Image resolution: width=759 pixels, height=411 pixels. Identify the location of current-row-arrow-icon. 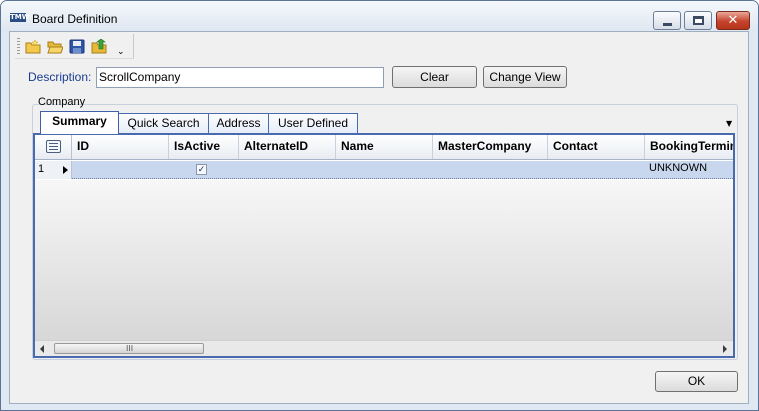
(65, 170).